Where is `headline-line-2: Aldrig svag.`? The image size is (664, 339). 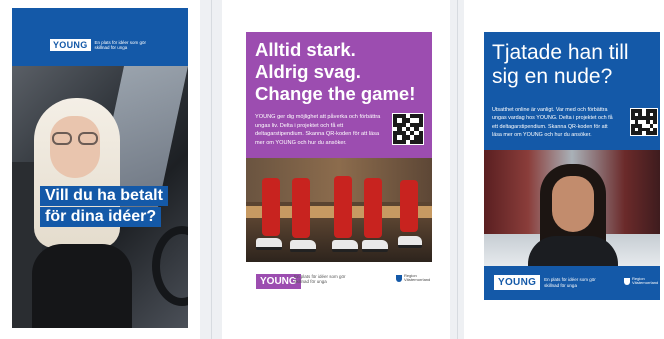
headline-line-2: Aldrig svag. is located at coordinates (308, 71).